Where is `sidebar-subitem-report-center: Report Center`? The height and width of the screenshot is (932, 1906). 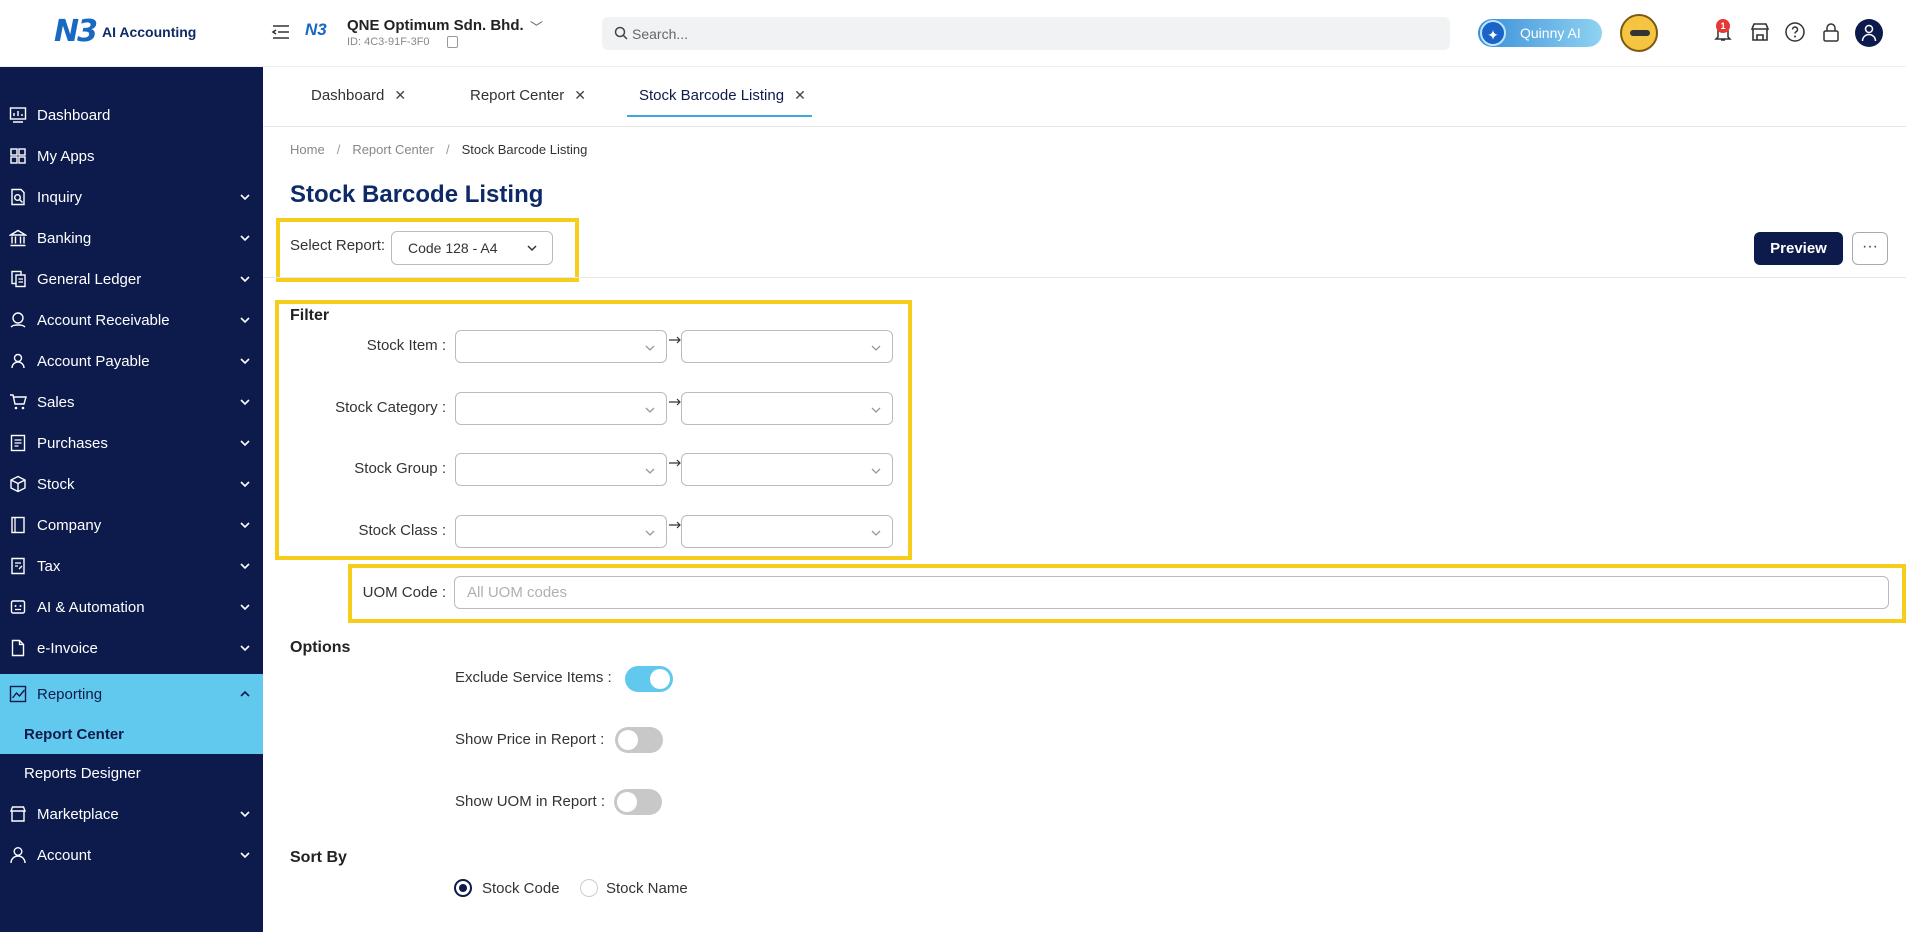
sidebar-subitem-report-center: Report Center is located at coordinates (131, 734).